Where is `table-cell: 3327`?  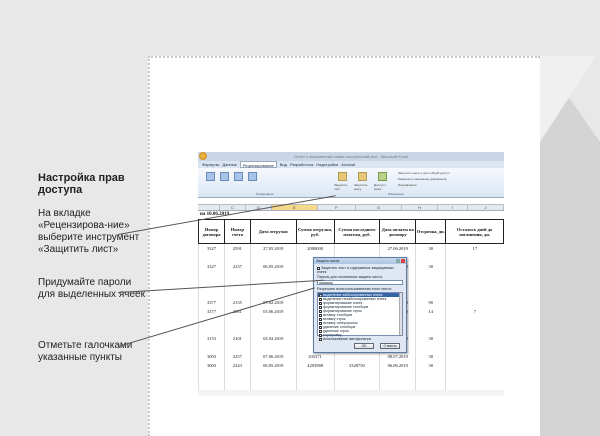 table-cell: 3327 is located at coordinates (211, 248).